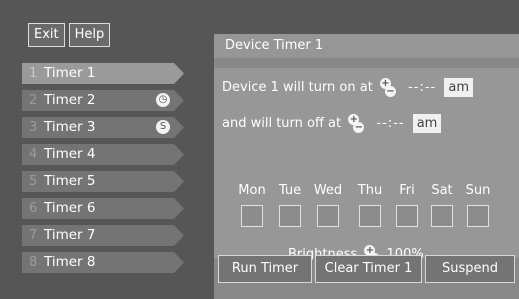  Describe the element at coordinates (442, 216) in the screenshot. I see `day-checkbox-sat` at that location.